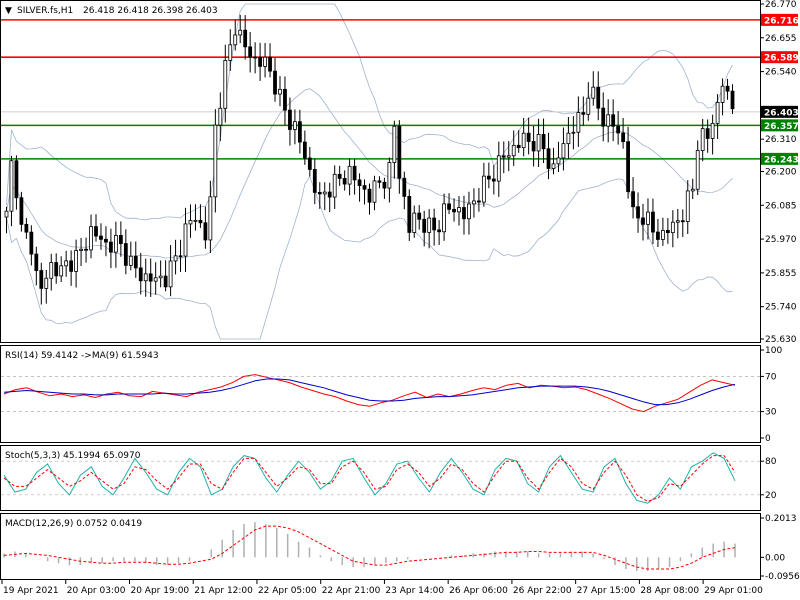 The width and height of the screenshot is (800, 600). I want to click on price-axis-tick-5: 26.200, so click(781, 173).